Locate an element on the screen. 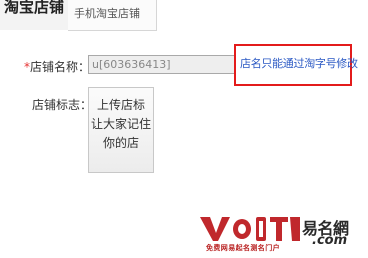 Image resolution: width=368 pixels, height=258 pixels. watermark-emblem-icon is located at coordinates (250, 229).